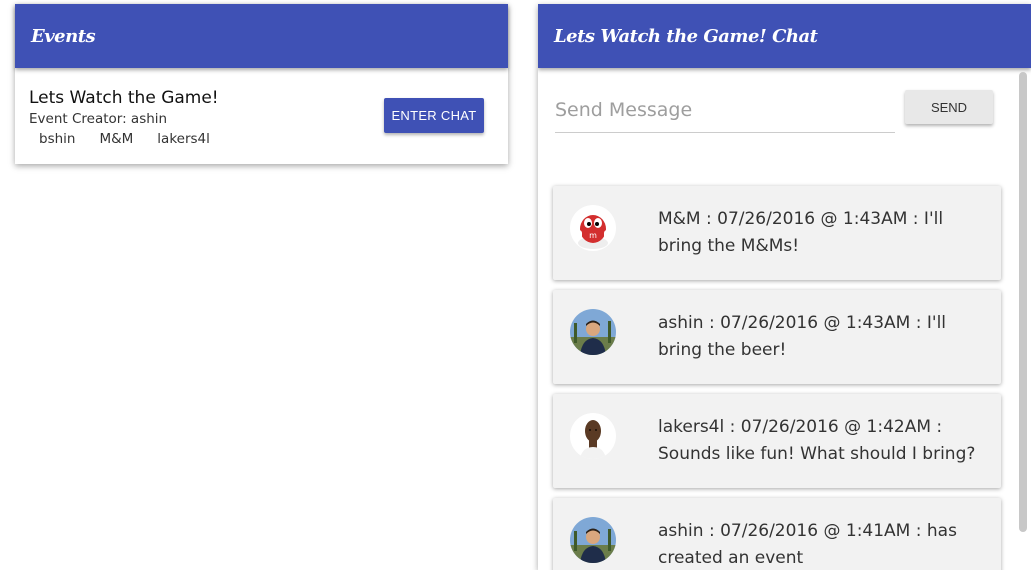 This screenshot has width=1031, height=570. What do you see at coordinates (1023, 302) in the screenshot?
I see `chat-scrollbar` at bounding box center [1023, 302].